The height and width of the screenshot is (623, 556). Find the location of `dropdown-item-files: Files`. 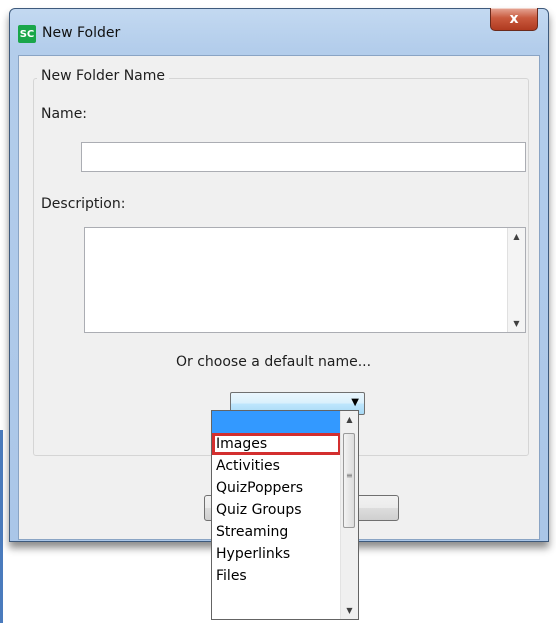

dropdown-item-files: Files is located at coordinates (276, 576).